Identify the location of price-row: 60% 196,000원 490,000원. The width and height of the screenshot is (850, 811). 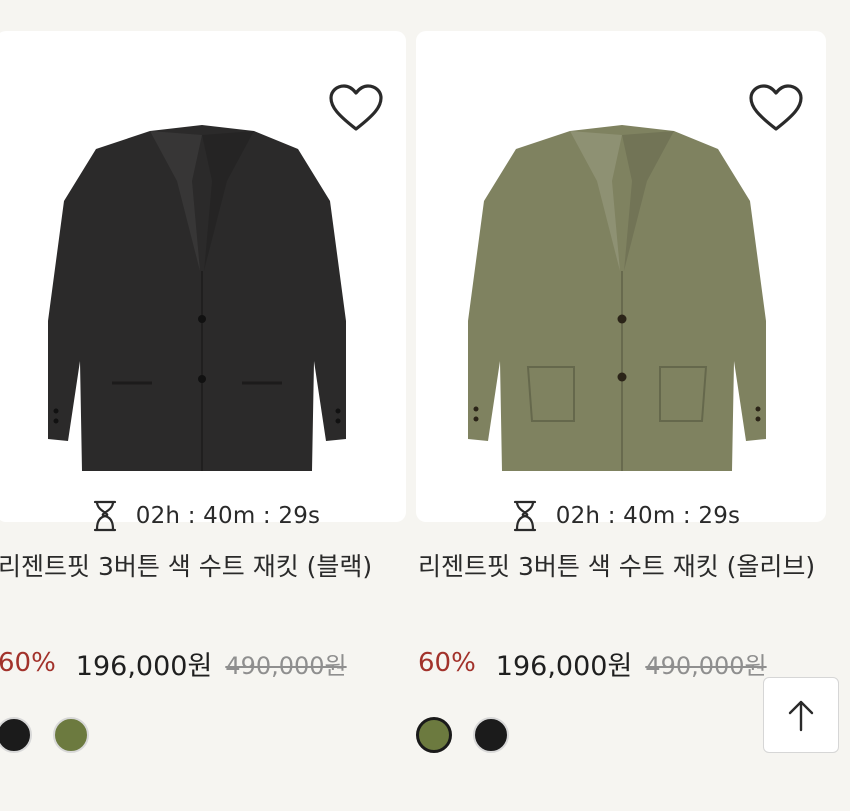
(204, 663).